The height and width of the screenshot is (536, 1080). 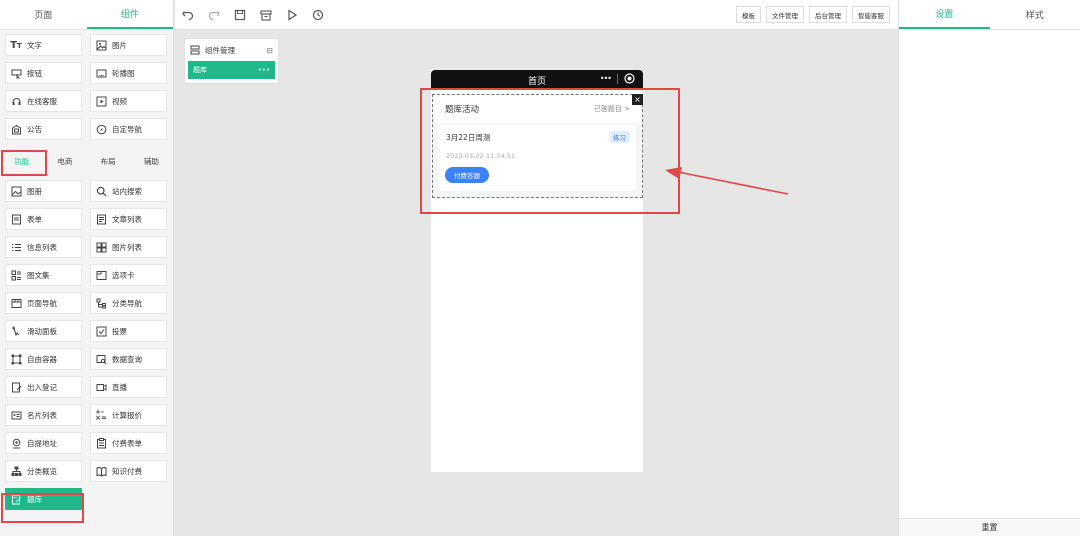 I want to click on component-manager: 组件管理 ⊟ 题库 •••, so click(x=231, y=61).